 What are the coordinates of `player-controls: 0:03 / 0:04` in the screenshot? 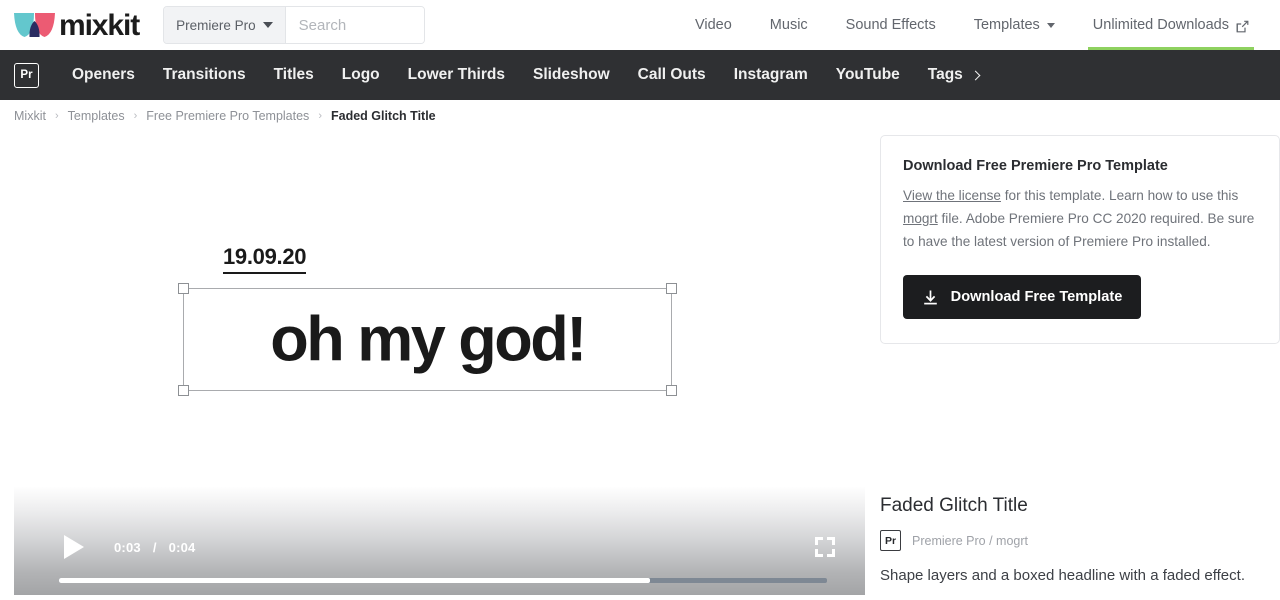 It's located at (439, 547).